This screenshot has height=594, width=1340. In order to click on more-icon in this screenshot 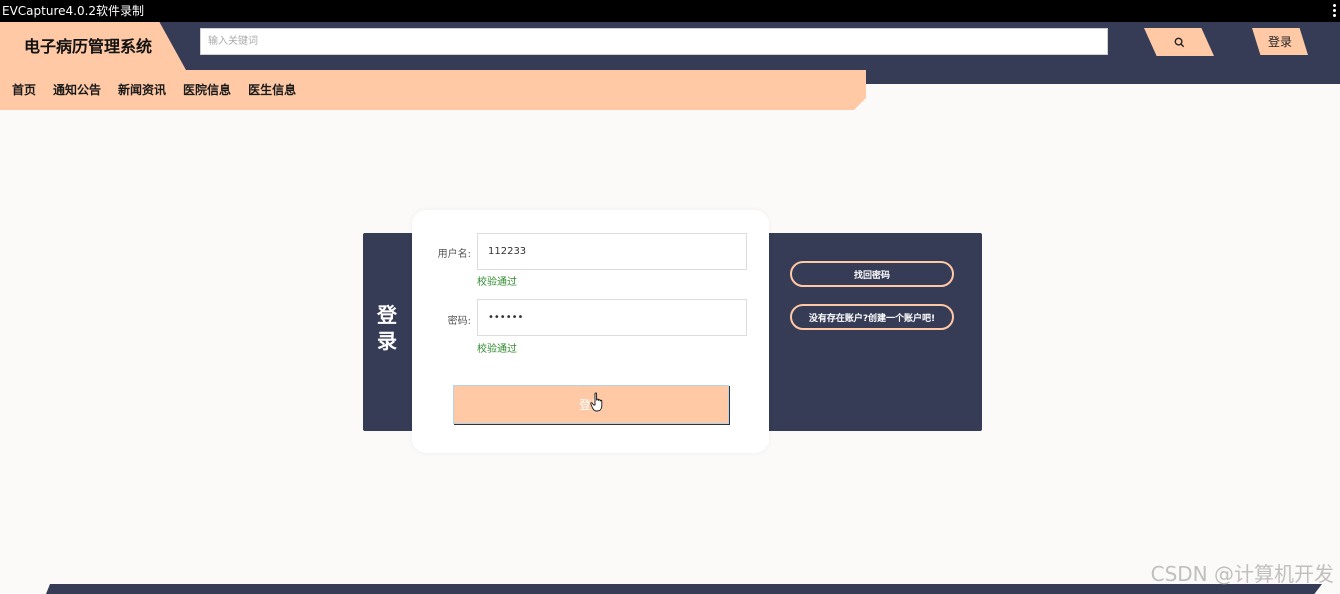, I will do `click(1334, 11)`.